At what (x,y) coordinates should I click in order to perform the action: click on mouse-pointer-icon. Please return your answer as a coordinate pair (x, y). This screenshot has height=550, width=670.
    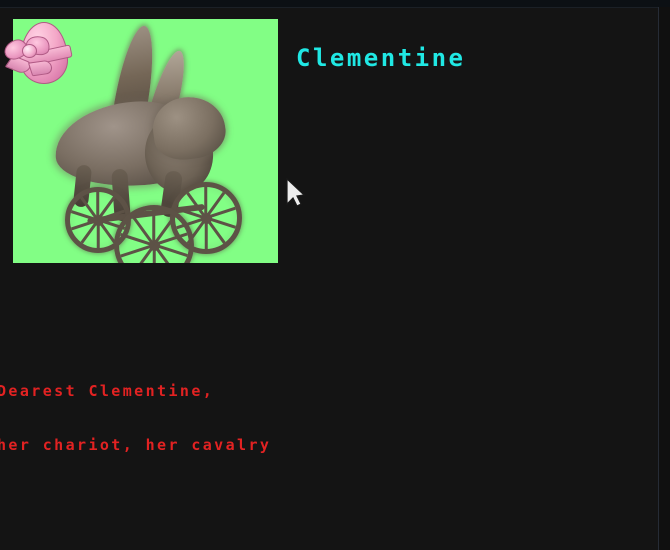
    Looking at the image, I should click on (296, 192).